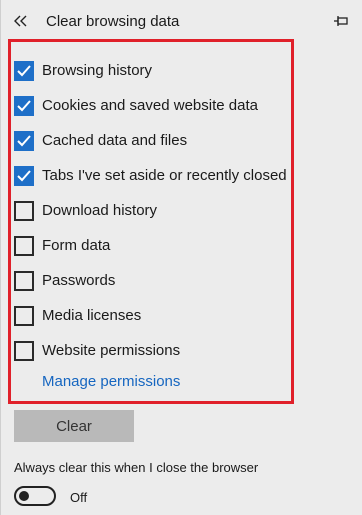 This screenshot has height=515, width=362. I want to click on option-row: Tabs I've set aside or recently closed, so click(159, 178).